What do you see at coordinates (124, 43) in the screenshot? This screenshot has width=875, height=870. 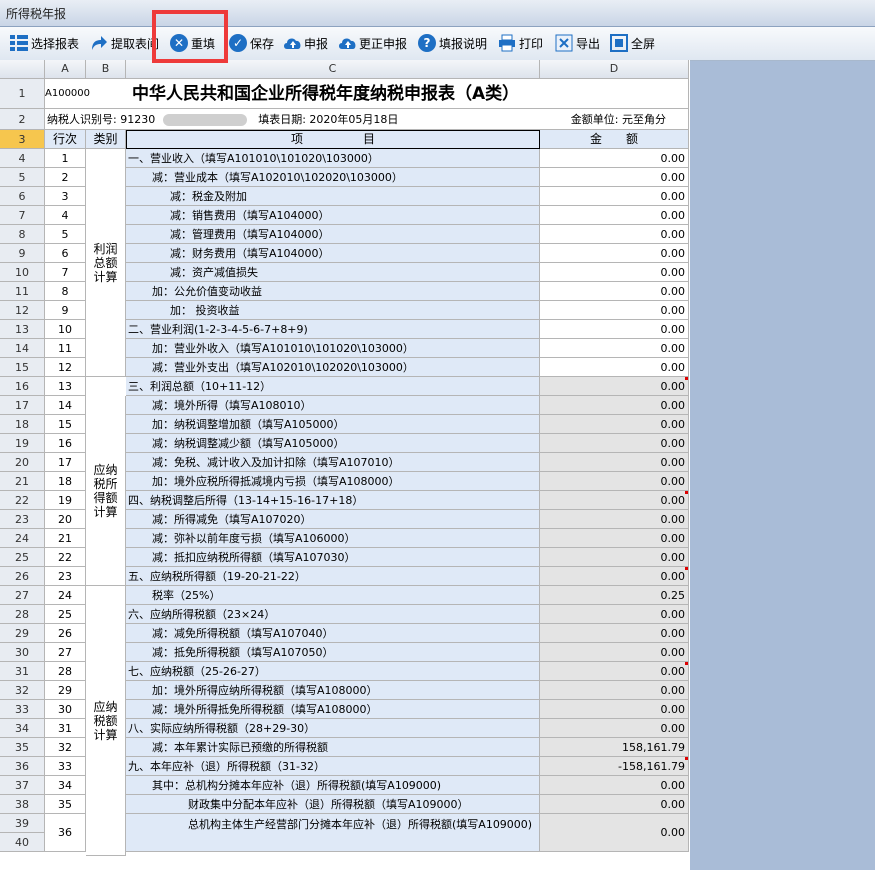 I see `fetch-button: 提取表间` at bounding box center [124, 43].